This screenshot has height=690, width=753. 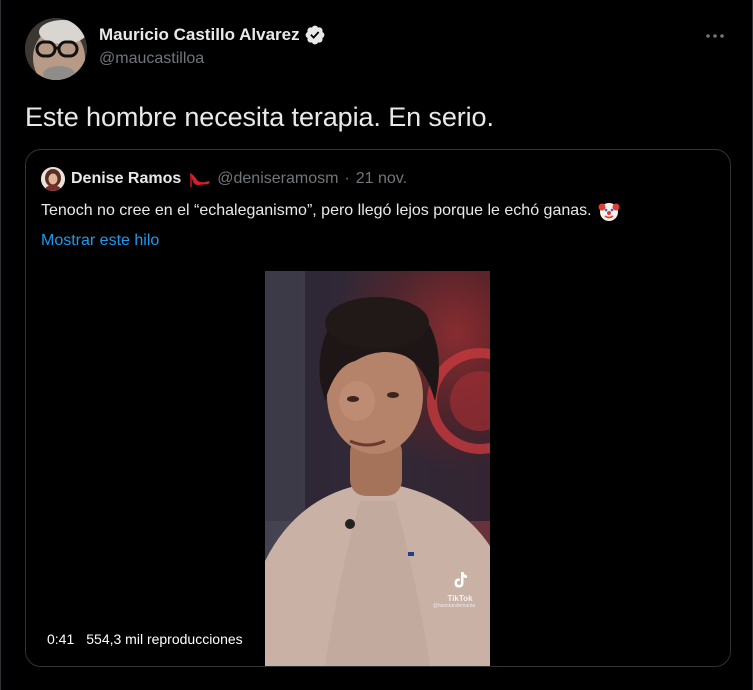 I want to click on more-options-button, so click(x=715, y=36).